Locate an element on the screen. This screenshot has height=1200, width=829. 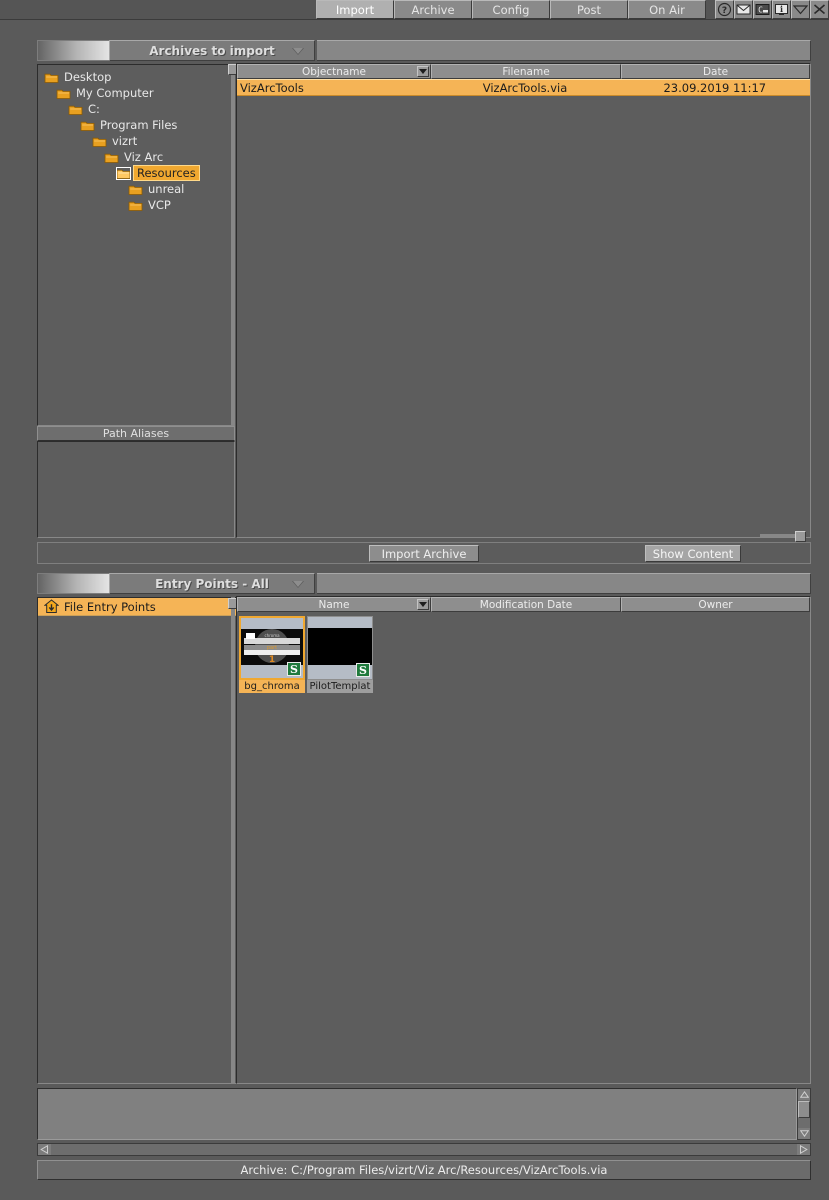
entry-point-label: File Entry Points is located at coordinates (110, 606).